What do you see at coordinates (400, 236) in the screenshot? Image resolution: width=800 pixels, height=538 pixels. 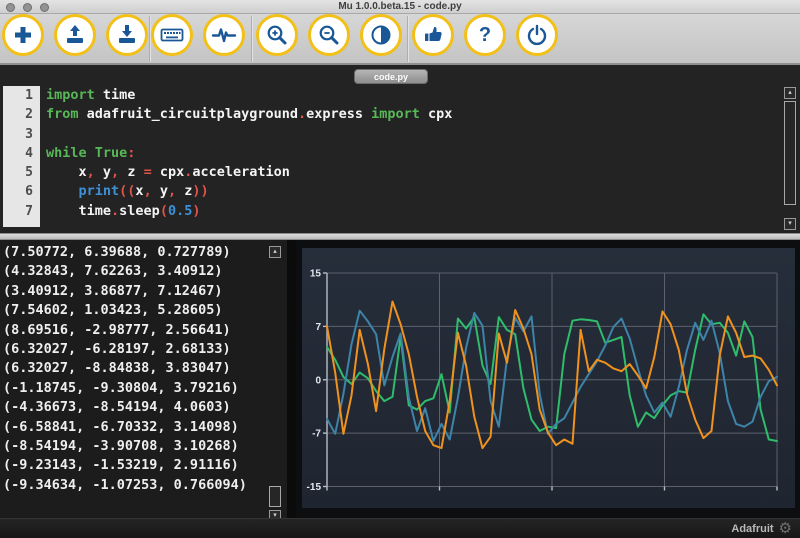 I see `horizontal-splitter` at bounding box center [400, 236].